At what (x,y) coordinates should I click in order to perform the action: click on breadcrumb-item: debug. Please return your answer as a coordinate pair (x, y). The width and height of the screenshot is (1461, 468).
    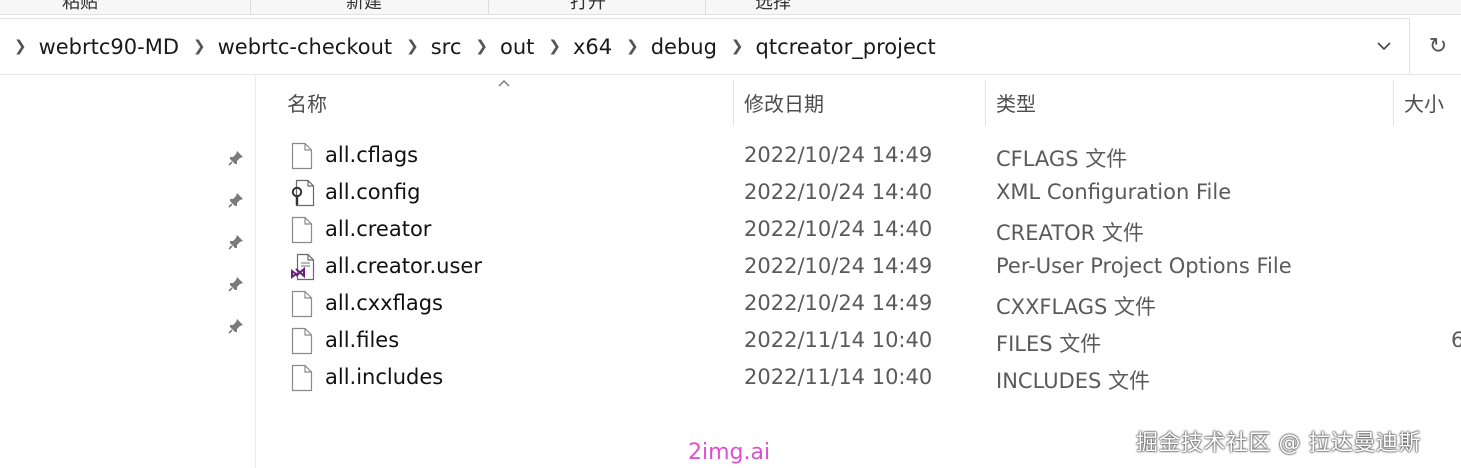
    Looking at the image, I should click on (684, 47).